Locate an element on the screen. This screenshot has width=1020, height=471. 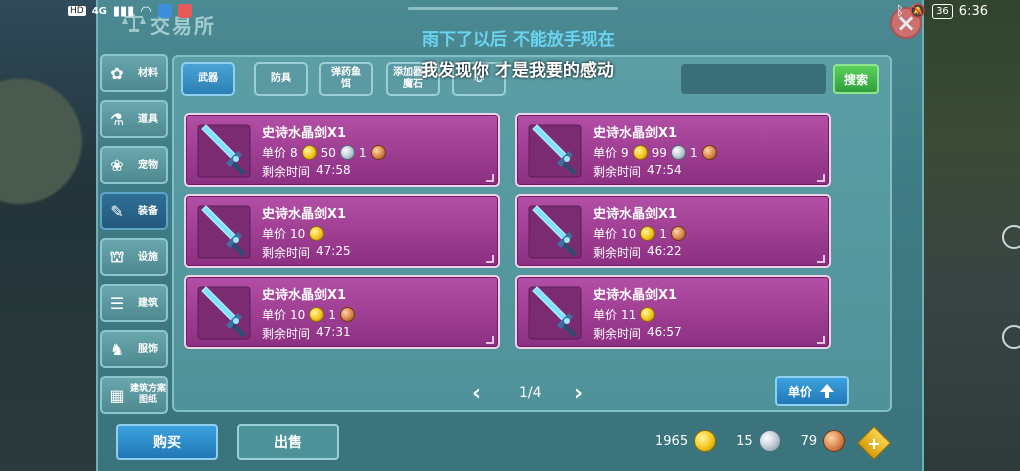
listing-card: 史诗水晶剑X1 单价 8 50 1 剩余时间 47:58 is located at coordinates (342, 150).